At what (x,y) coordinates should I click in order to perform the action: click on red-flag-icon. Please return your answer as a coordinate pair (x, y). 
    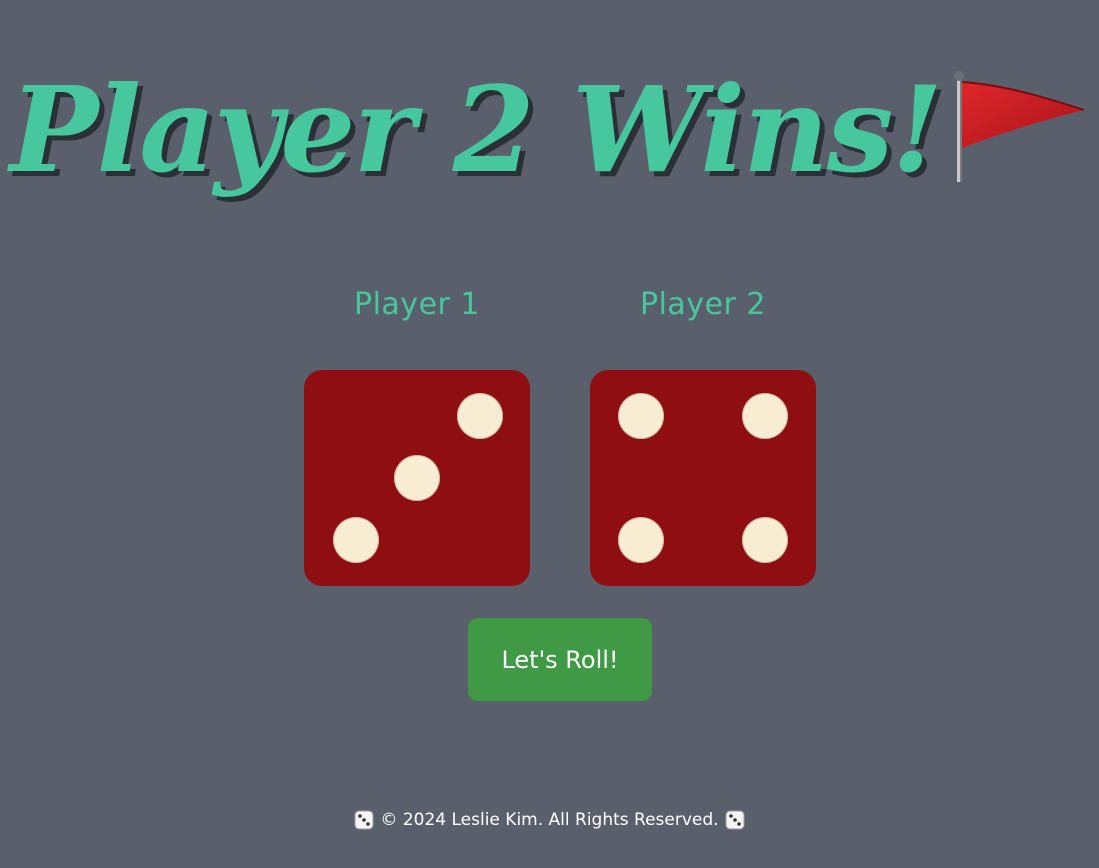
    Looking at the image, I should click on (1019, 124).